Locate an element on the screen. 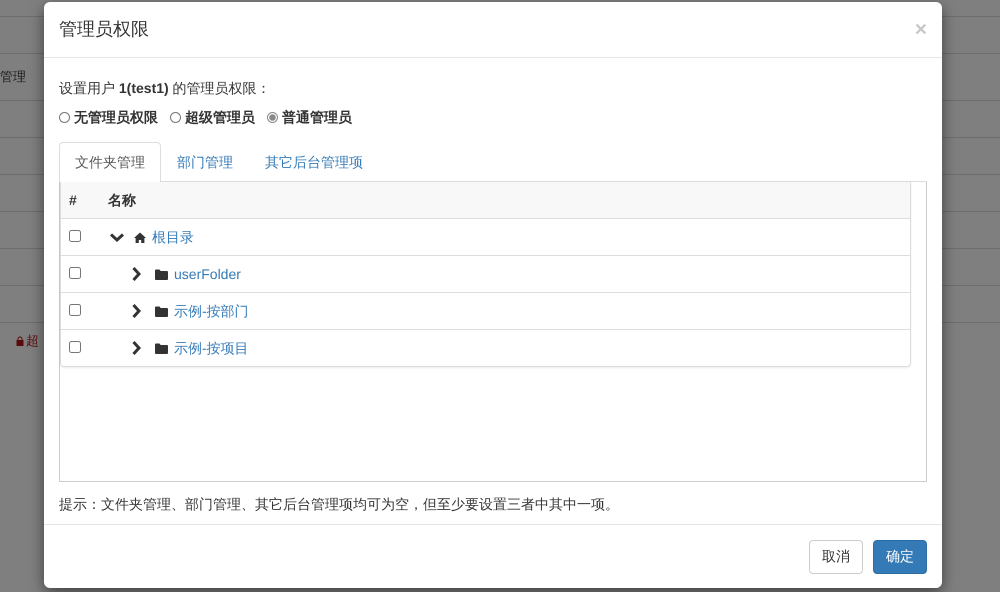  confirm-button: 确定 is located at coordinates (900, 557).